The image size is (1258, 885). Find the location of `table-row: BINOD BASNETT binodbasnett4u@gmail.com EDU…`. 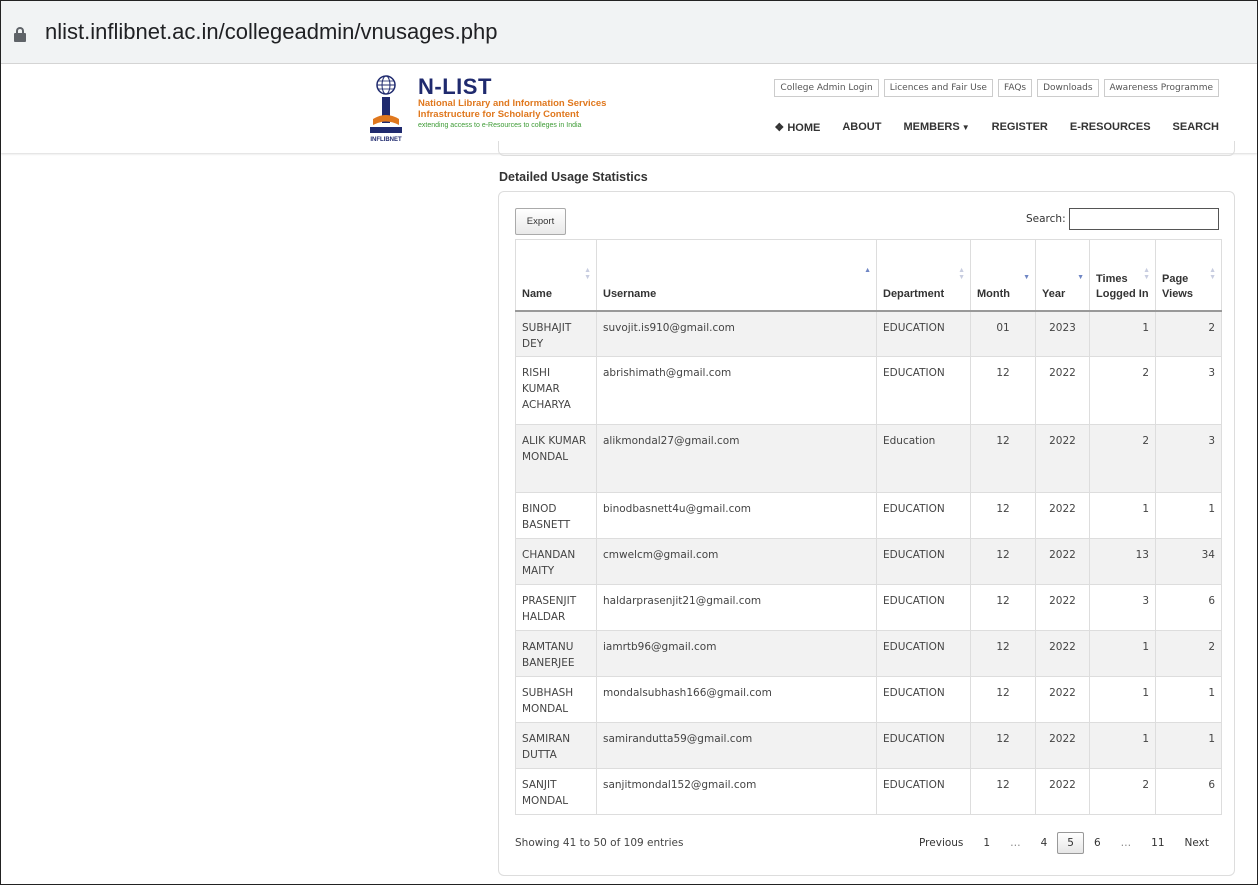

table-row: BINOD BASNETT binodbasnett4u@gmail.com EDU… is located at coordinates (868, 515).